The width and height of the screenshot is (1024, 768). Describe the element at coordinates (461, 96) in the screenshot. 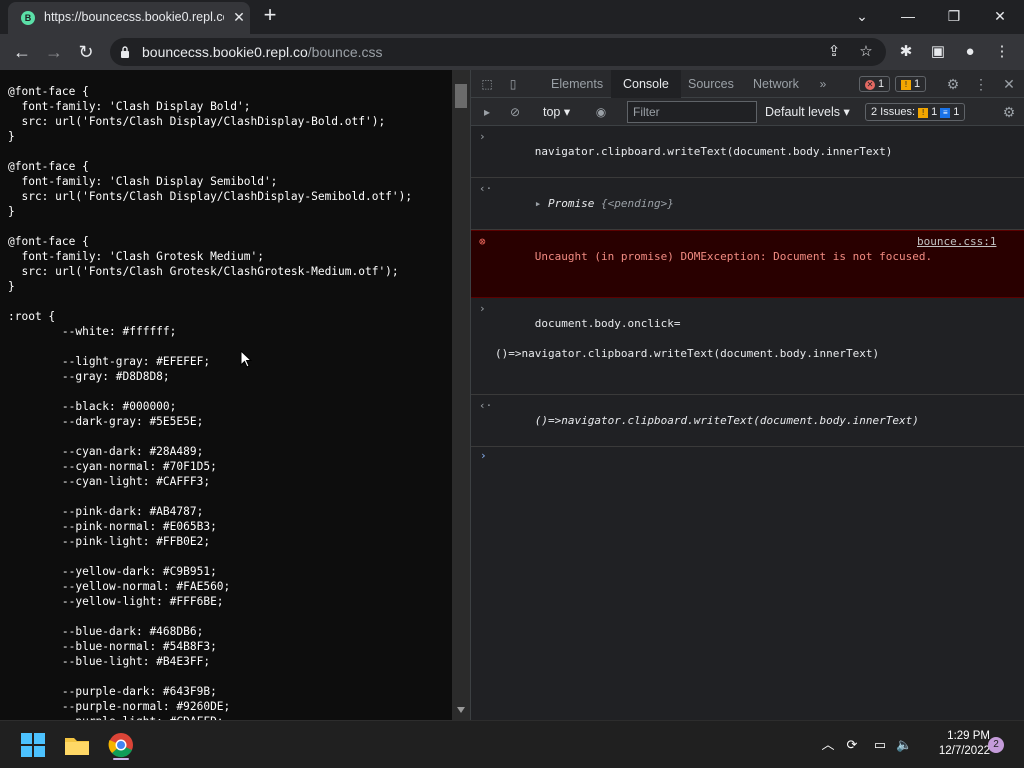

I see `scrollbar-thumb` at that location.